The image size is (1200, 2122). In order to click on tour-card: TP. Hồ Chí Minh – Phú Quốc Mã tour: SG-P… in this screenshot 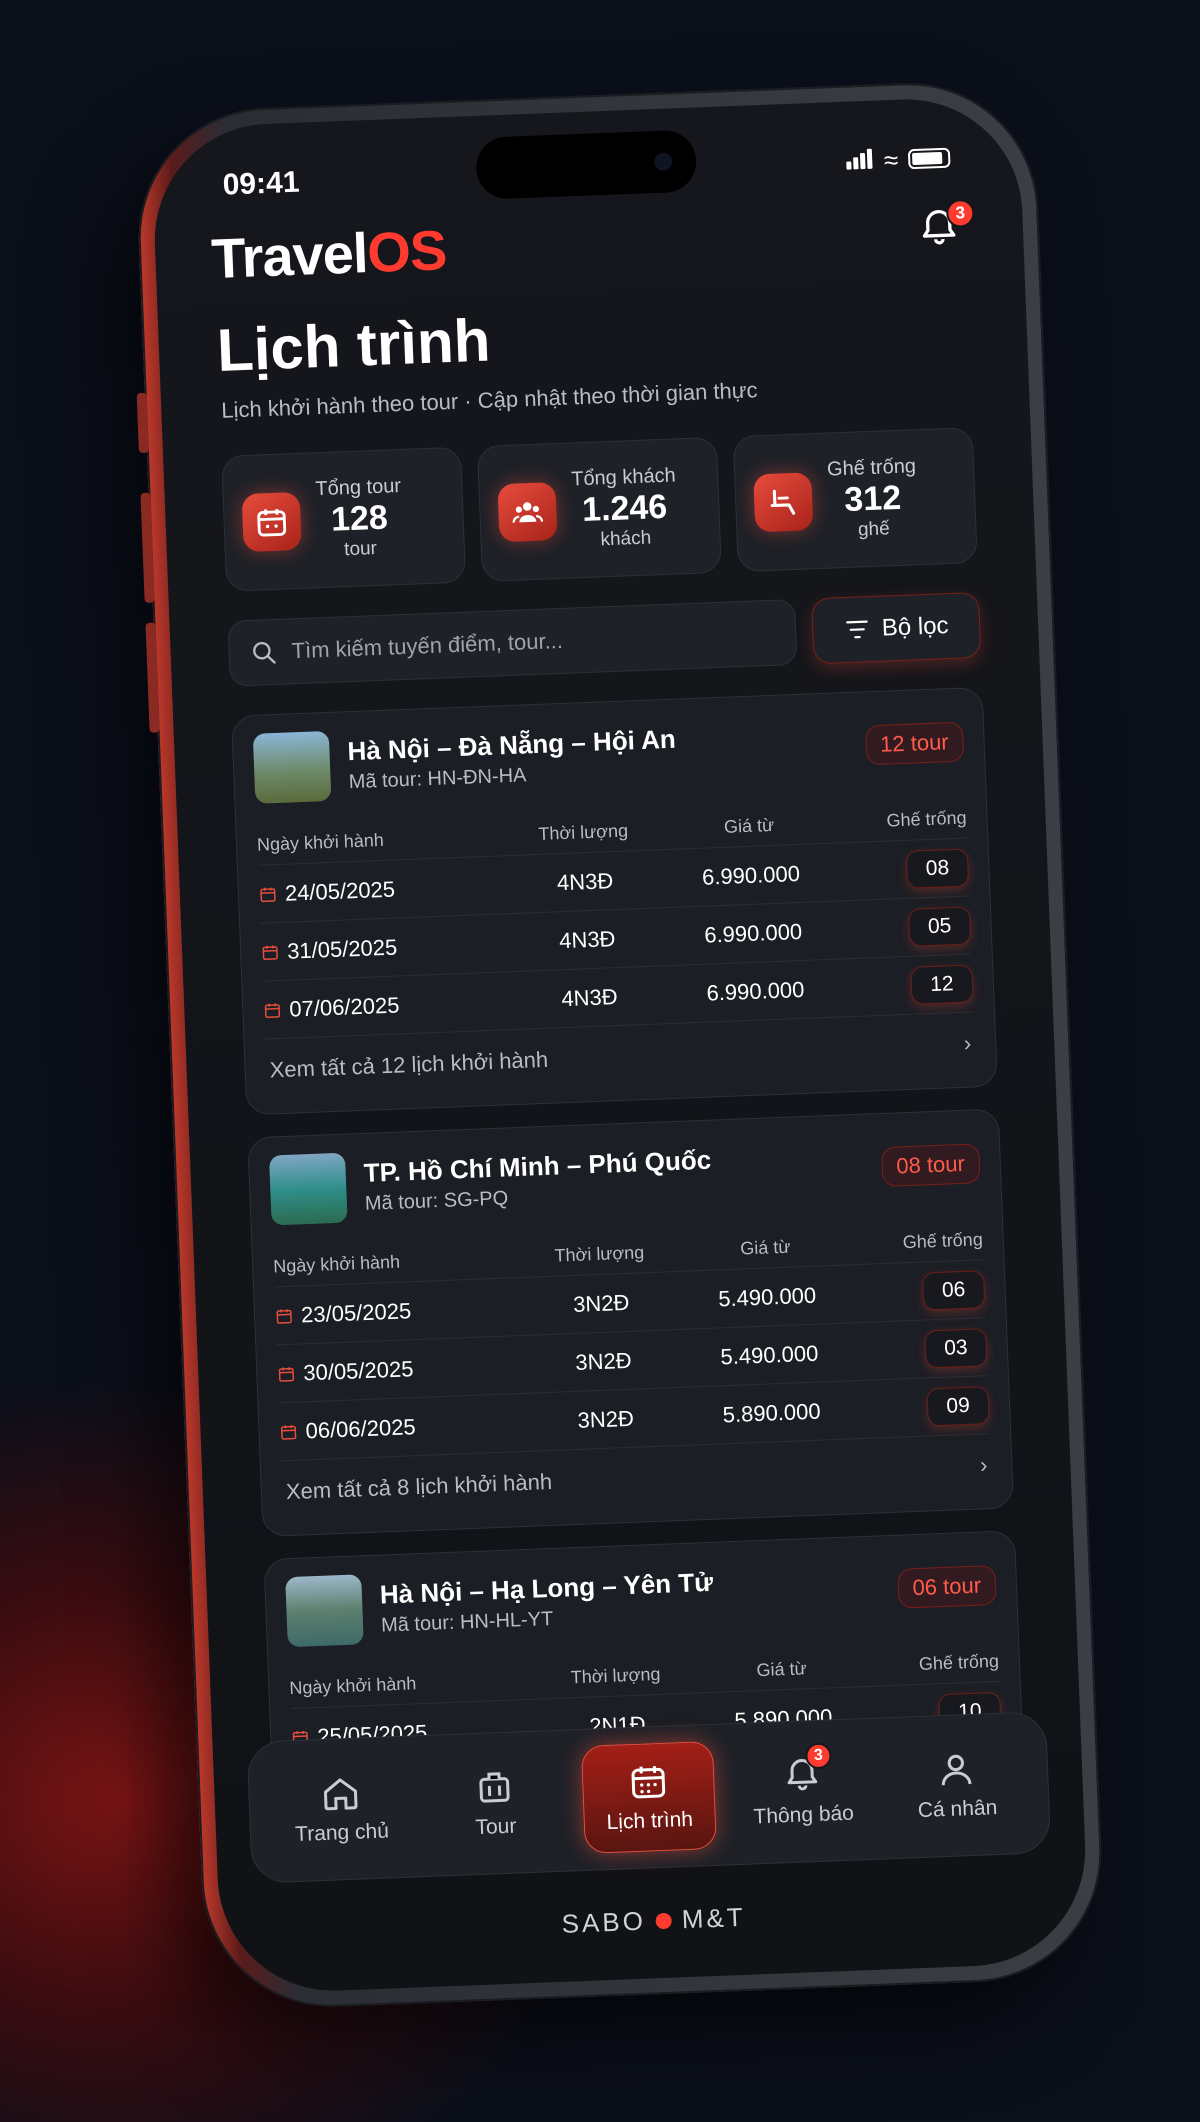, I will do `click(631, 1323)`.